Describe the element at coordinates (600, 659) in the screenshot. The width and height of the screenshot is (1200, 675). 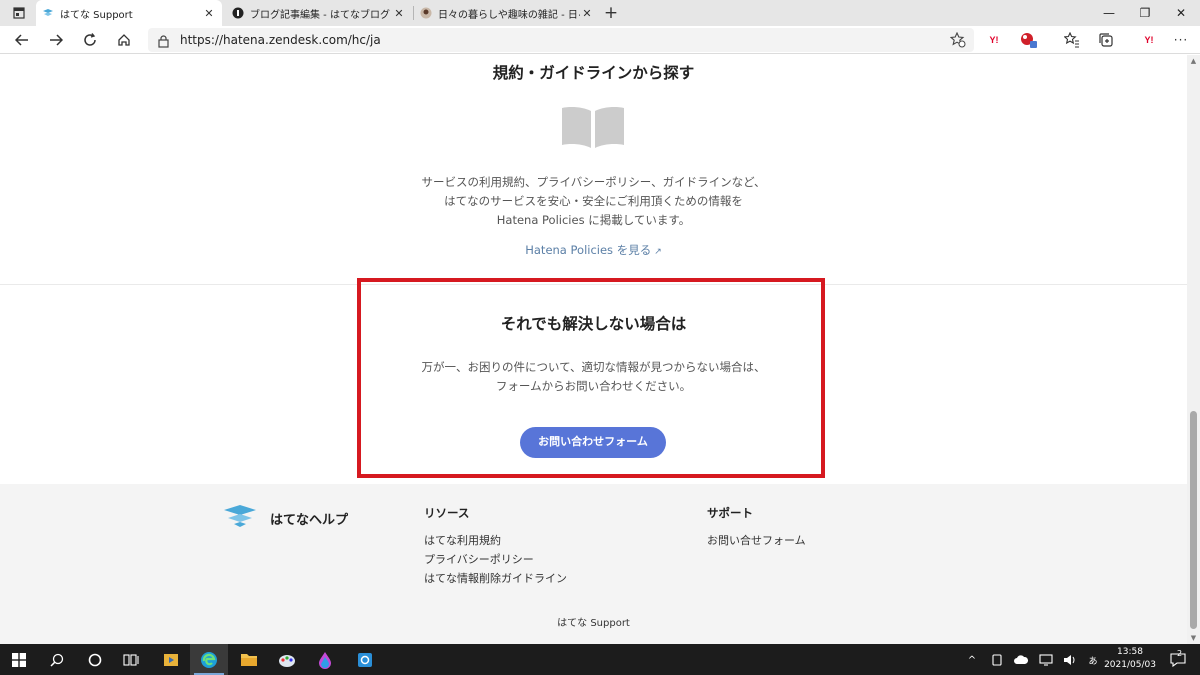
I see `windows-taskbar: ^ あ 13:58 2021/05/03 2` at that location.